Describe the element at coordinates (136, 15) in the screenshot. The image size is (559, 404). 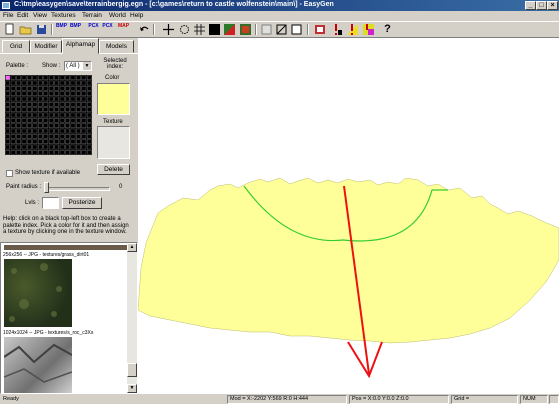
I see `menu-help: Help` at that location.